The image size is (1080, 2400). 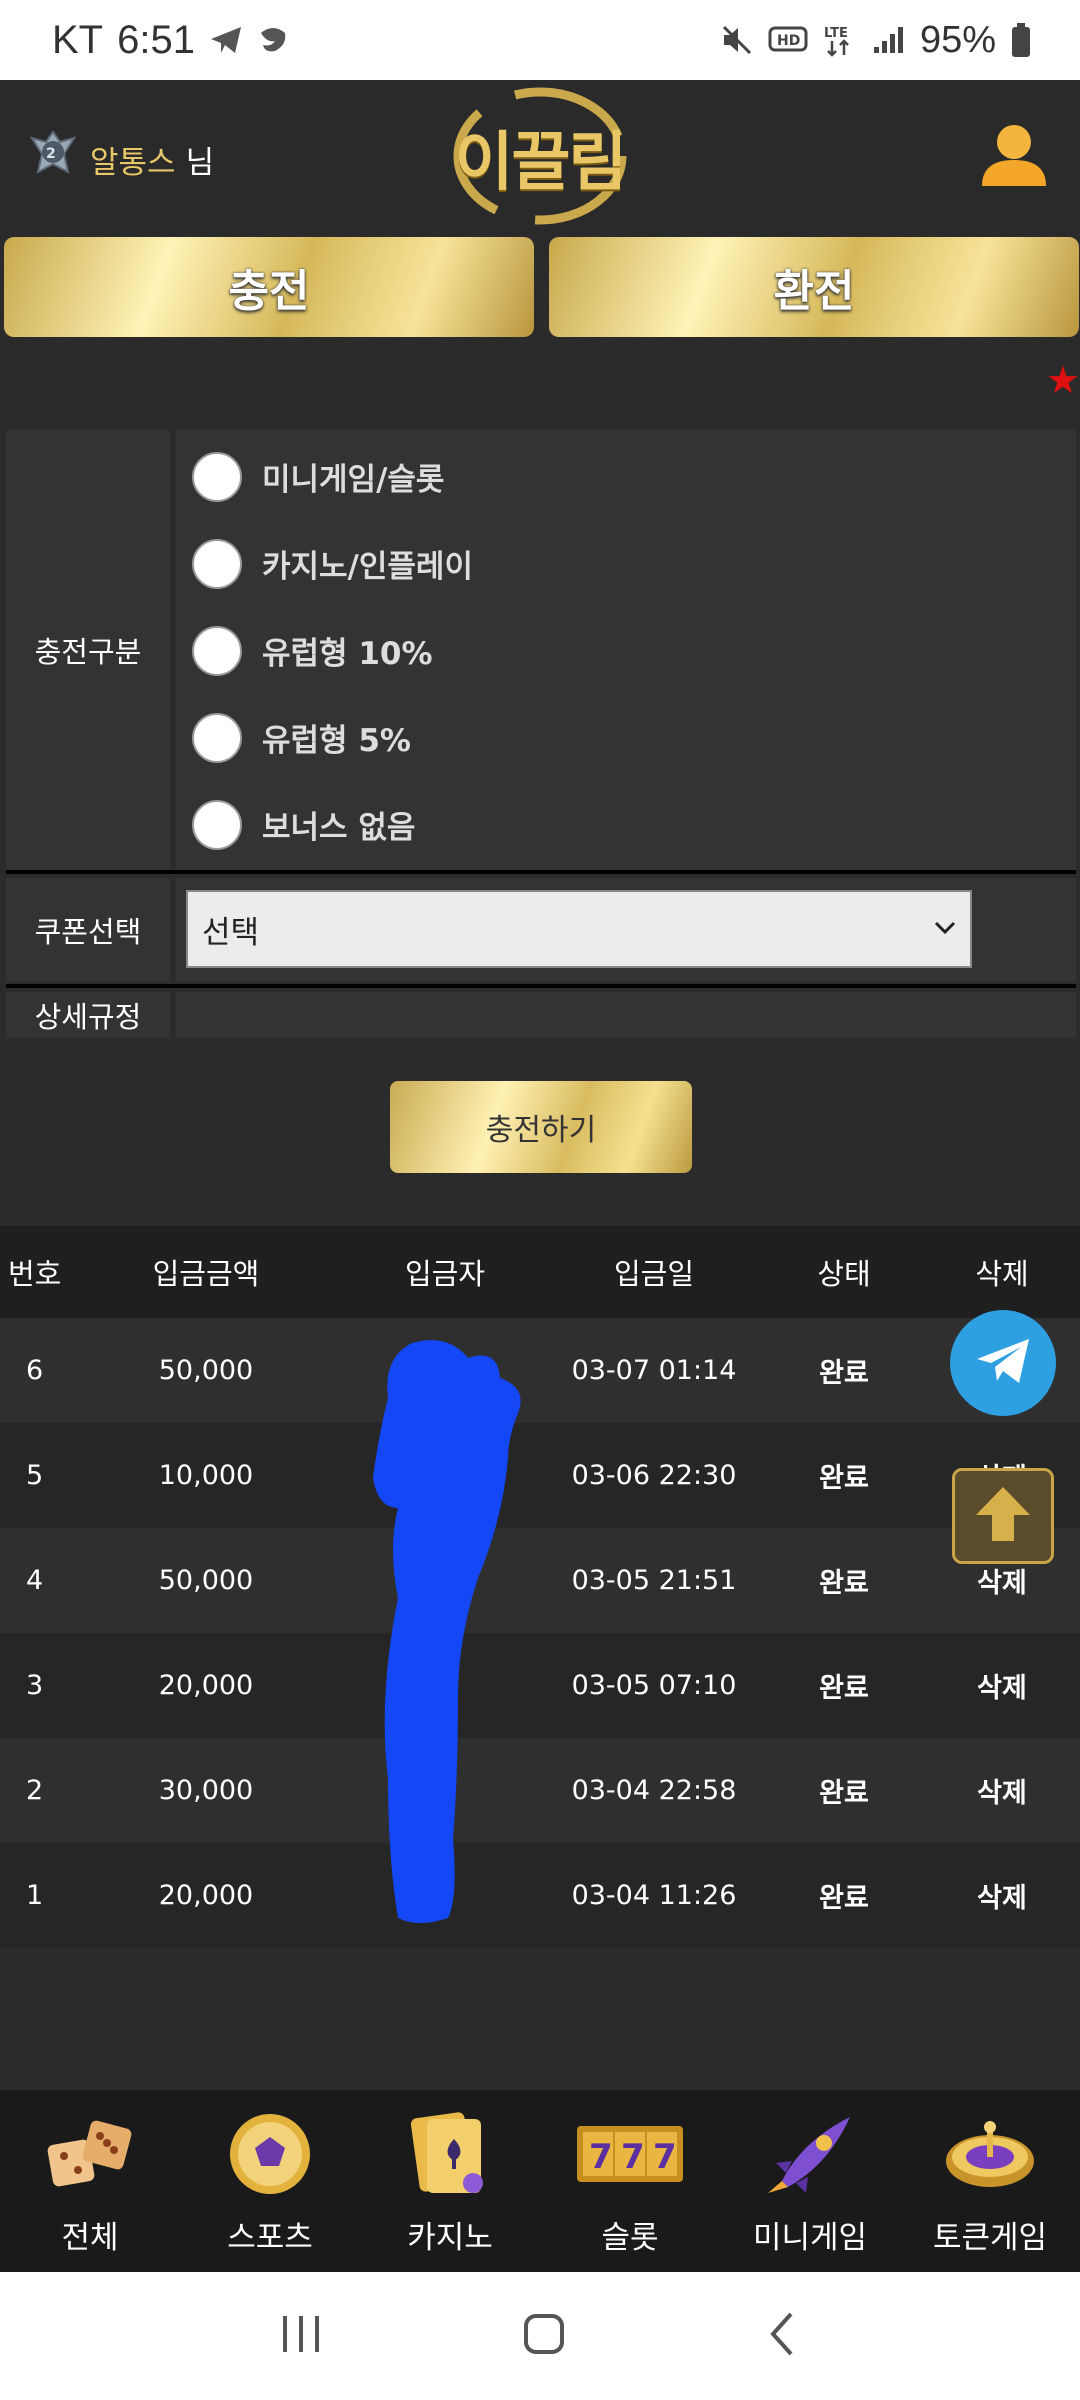 What do you see at coordinates (35, 1274) in the screenshot?
I see `header-number: 번호` at bounding box center [35, 1274].